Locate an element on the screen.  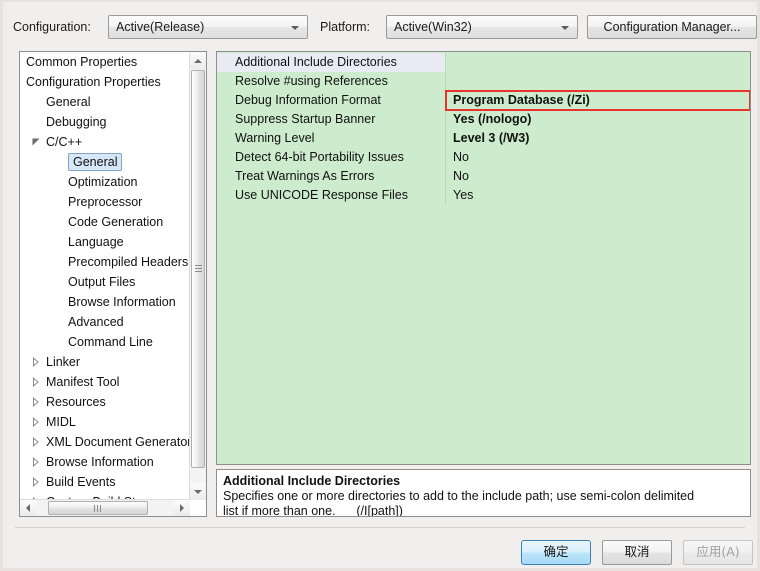
tree-item-command-line: Command Line is located at coordinates (105, 342).